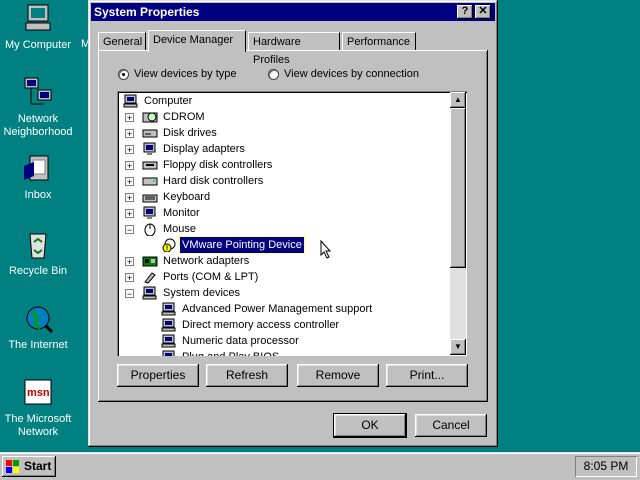 The height and width of the screenshot is (480, 640). I want to click on start-label: Start, so click(38, 466).